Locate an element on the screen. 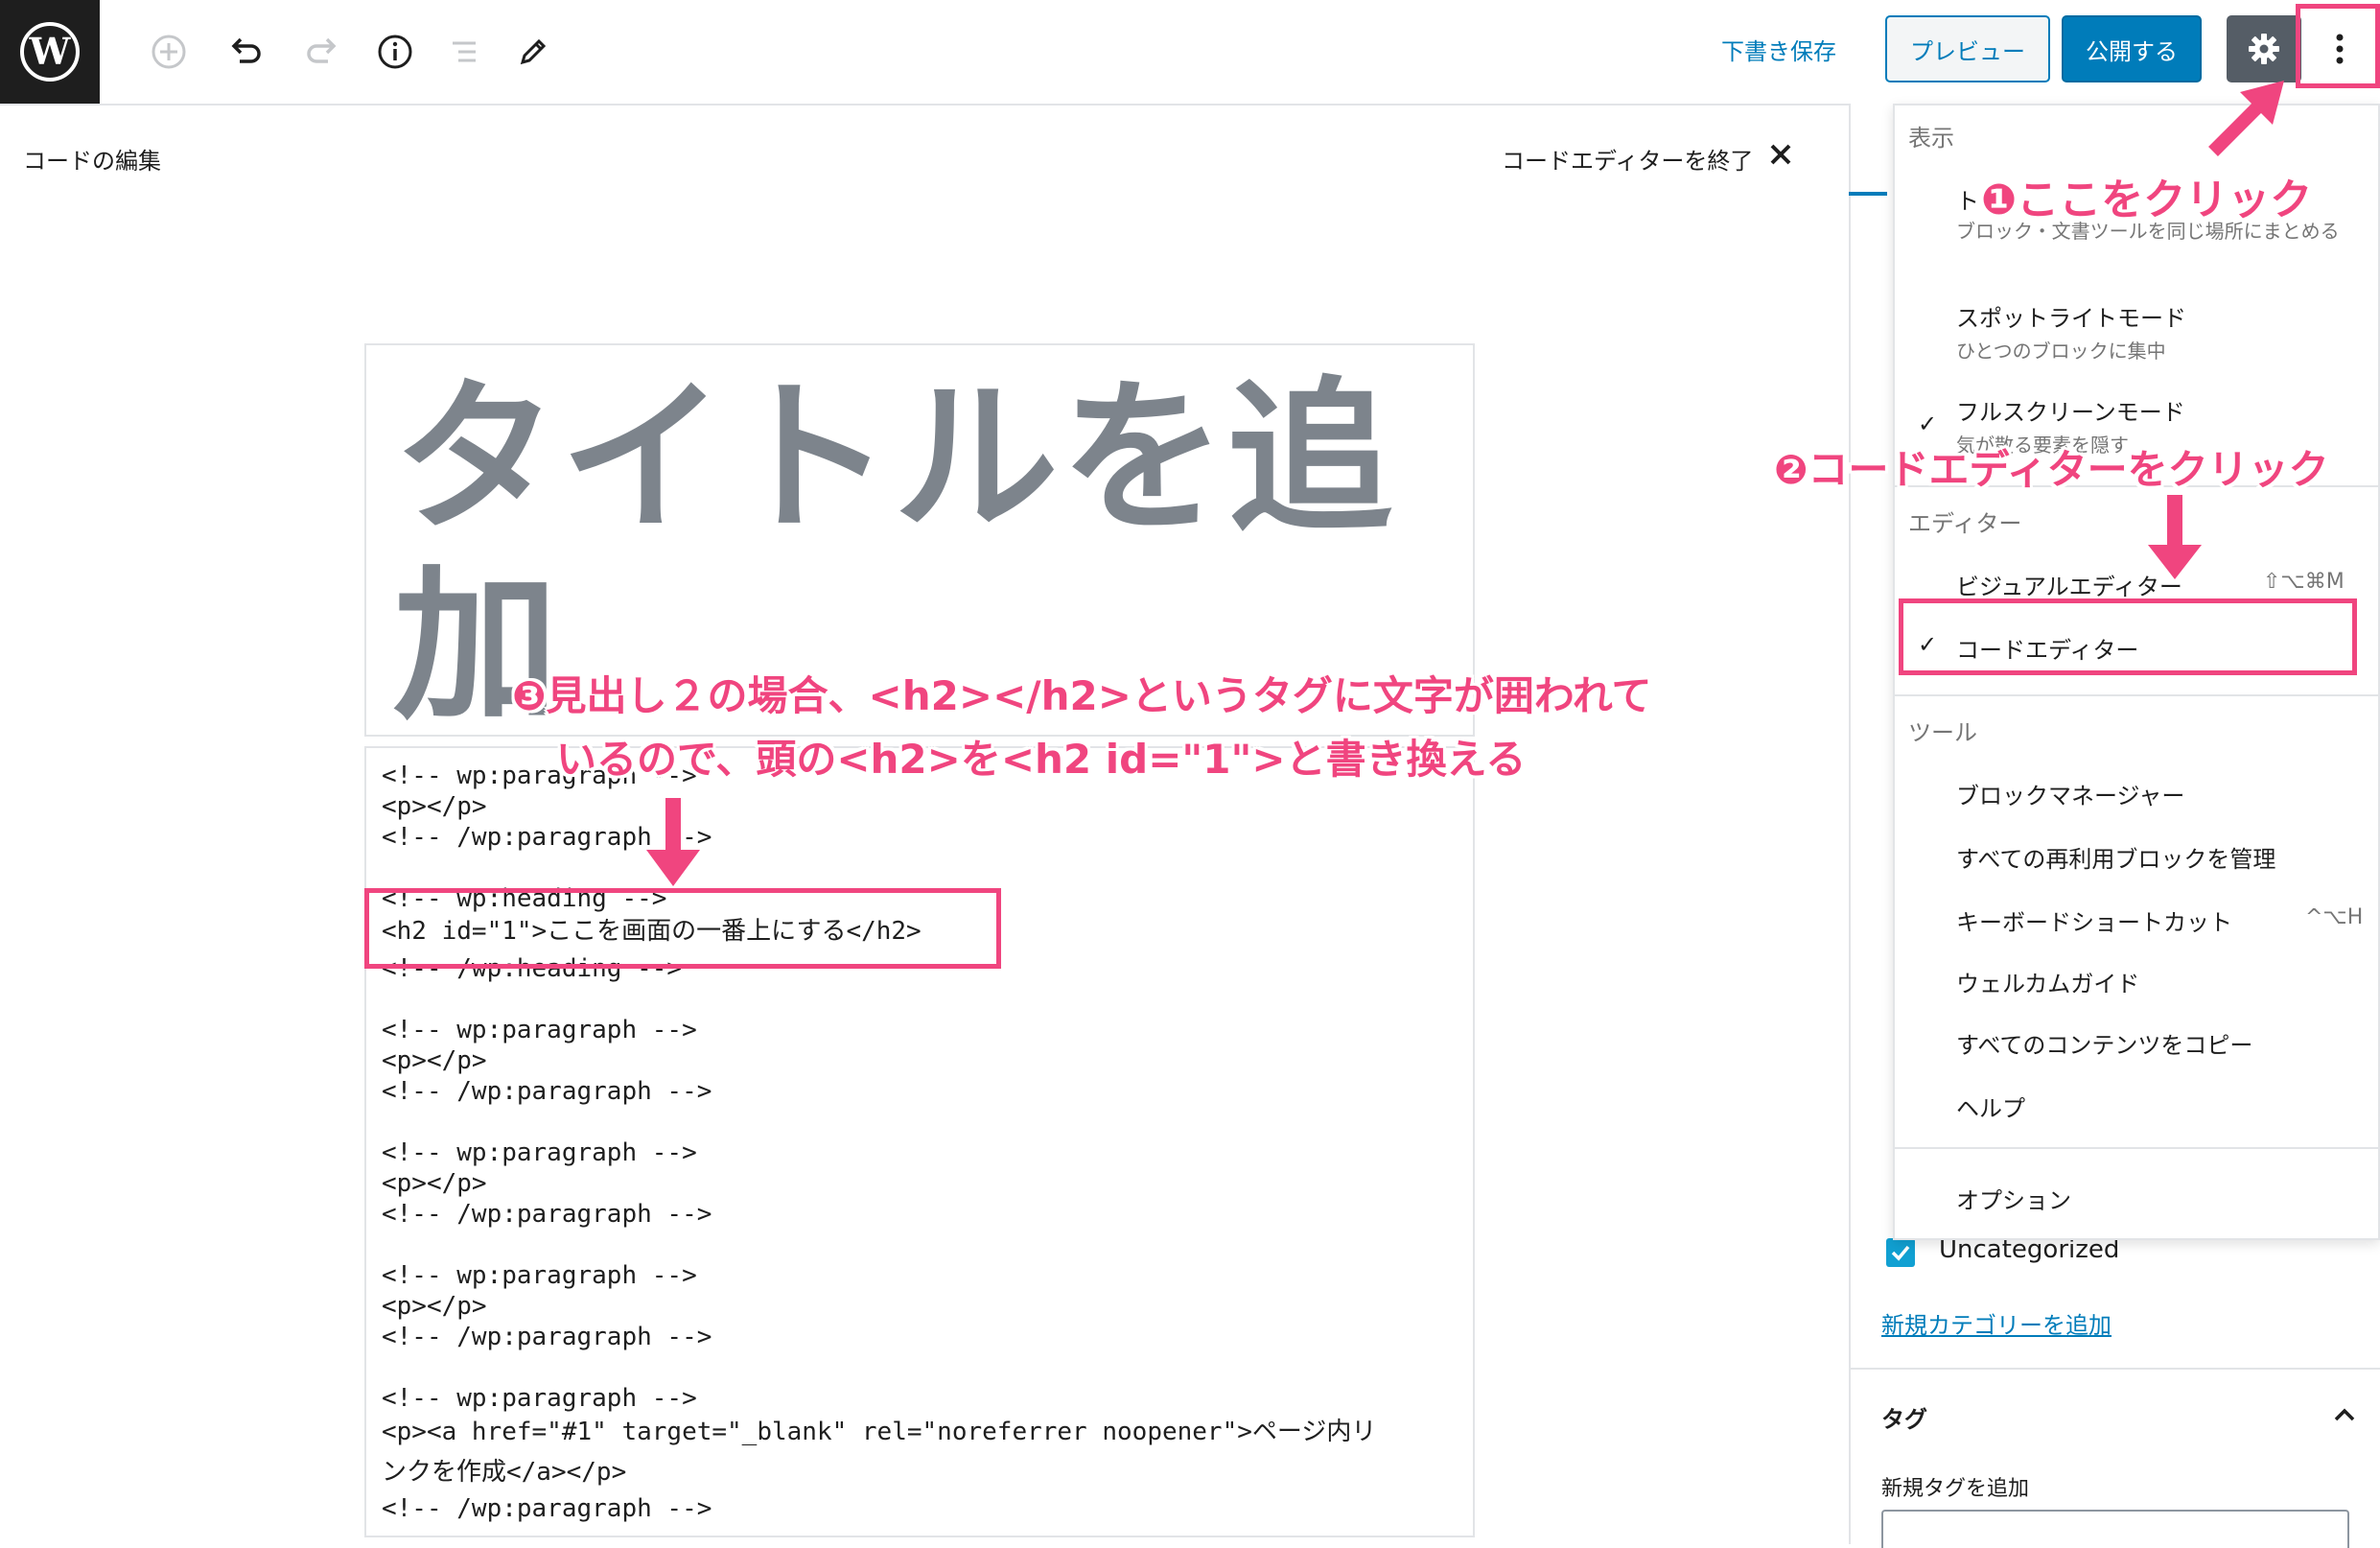 This screenshot has width=2380, height=1548. annotation-step-2: ❷コードエディターをクリック is located at coordinates (2051, 470).